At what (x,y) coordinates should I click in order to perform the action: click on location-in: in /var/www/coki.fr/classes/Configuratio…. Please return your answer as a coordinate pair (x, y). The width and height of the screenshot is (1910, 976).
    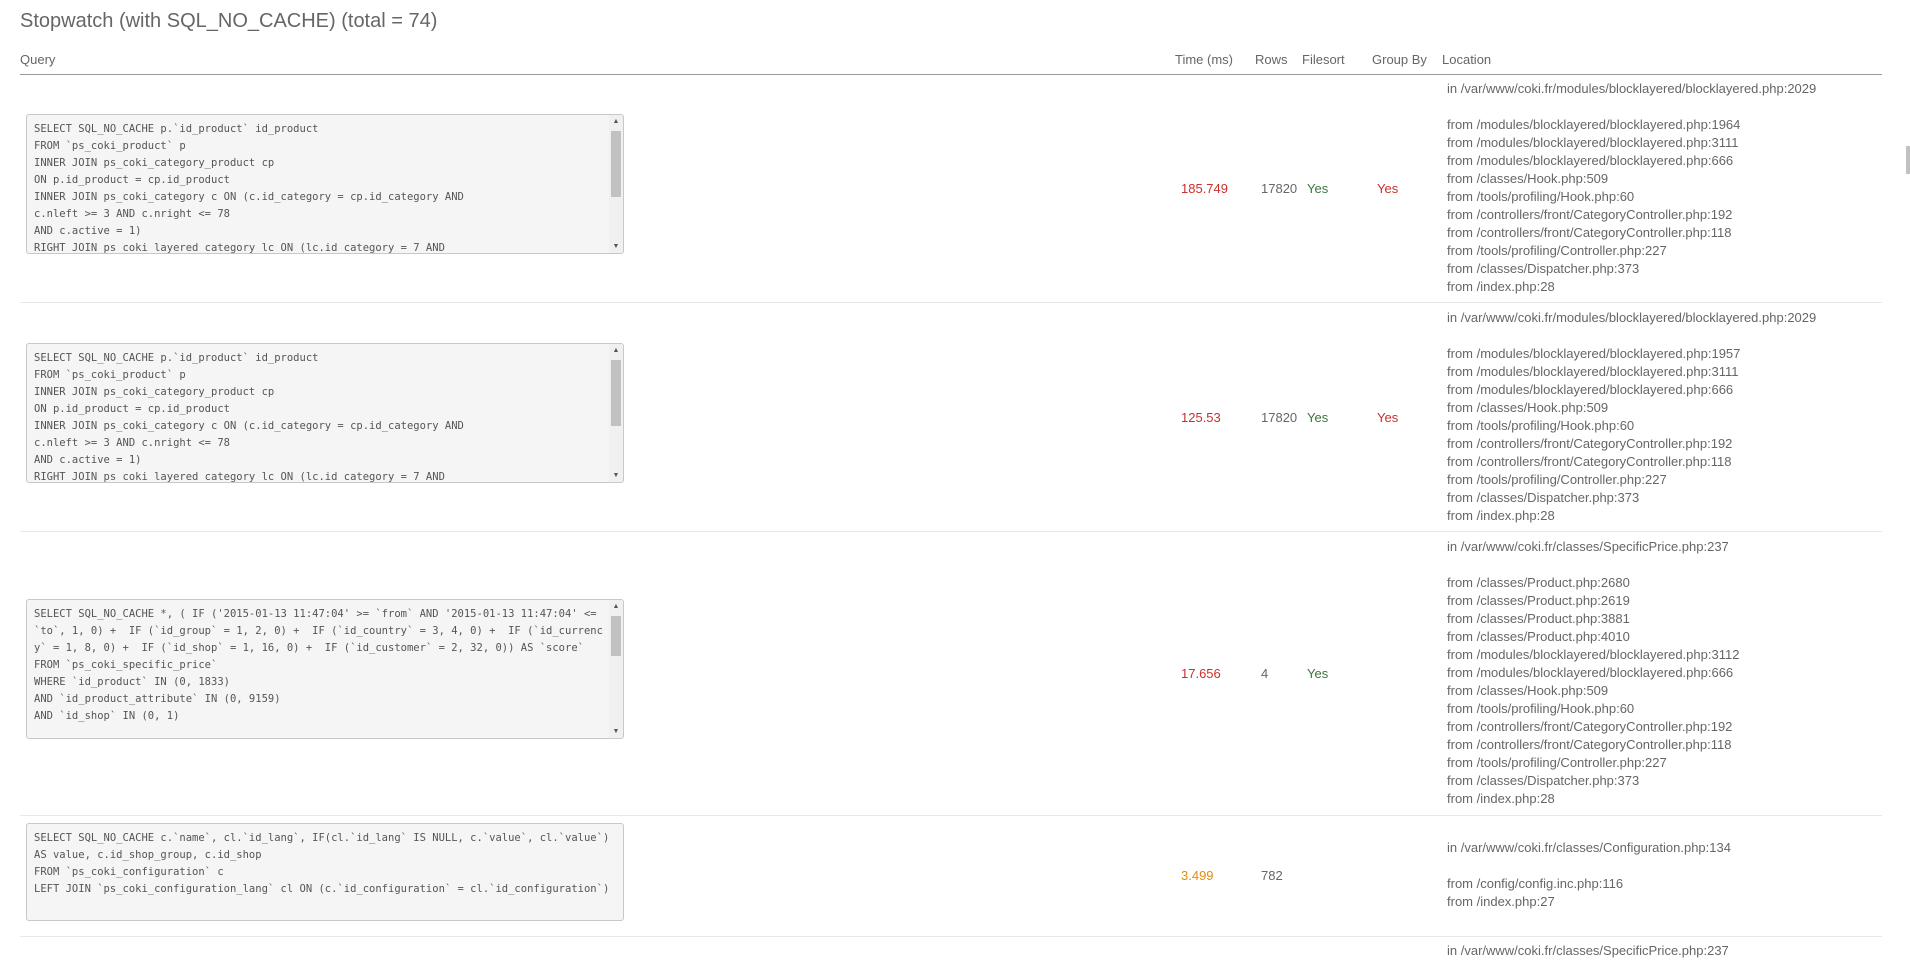
    Looking at the image, I should click on (1589, 847).